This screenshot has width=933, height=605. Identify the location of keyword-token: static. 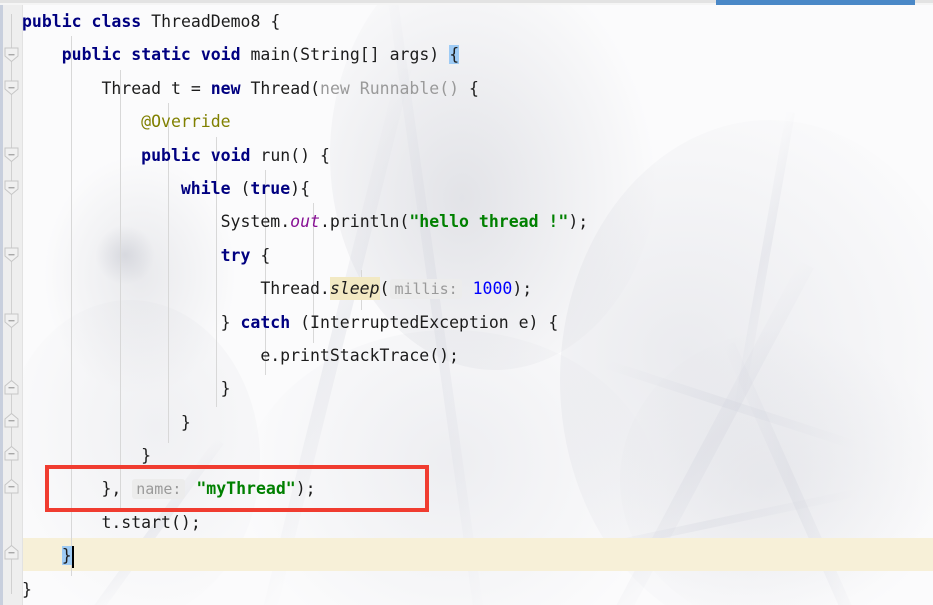
(161, 55).